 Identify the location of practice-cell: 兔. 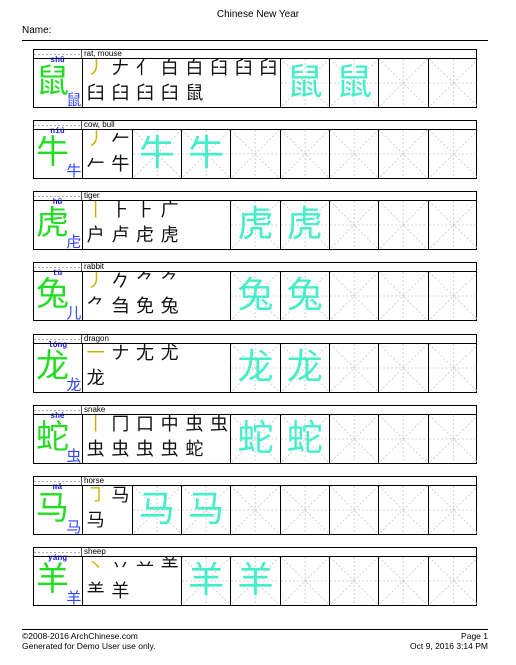
(256, 296).